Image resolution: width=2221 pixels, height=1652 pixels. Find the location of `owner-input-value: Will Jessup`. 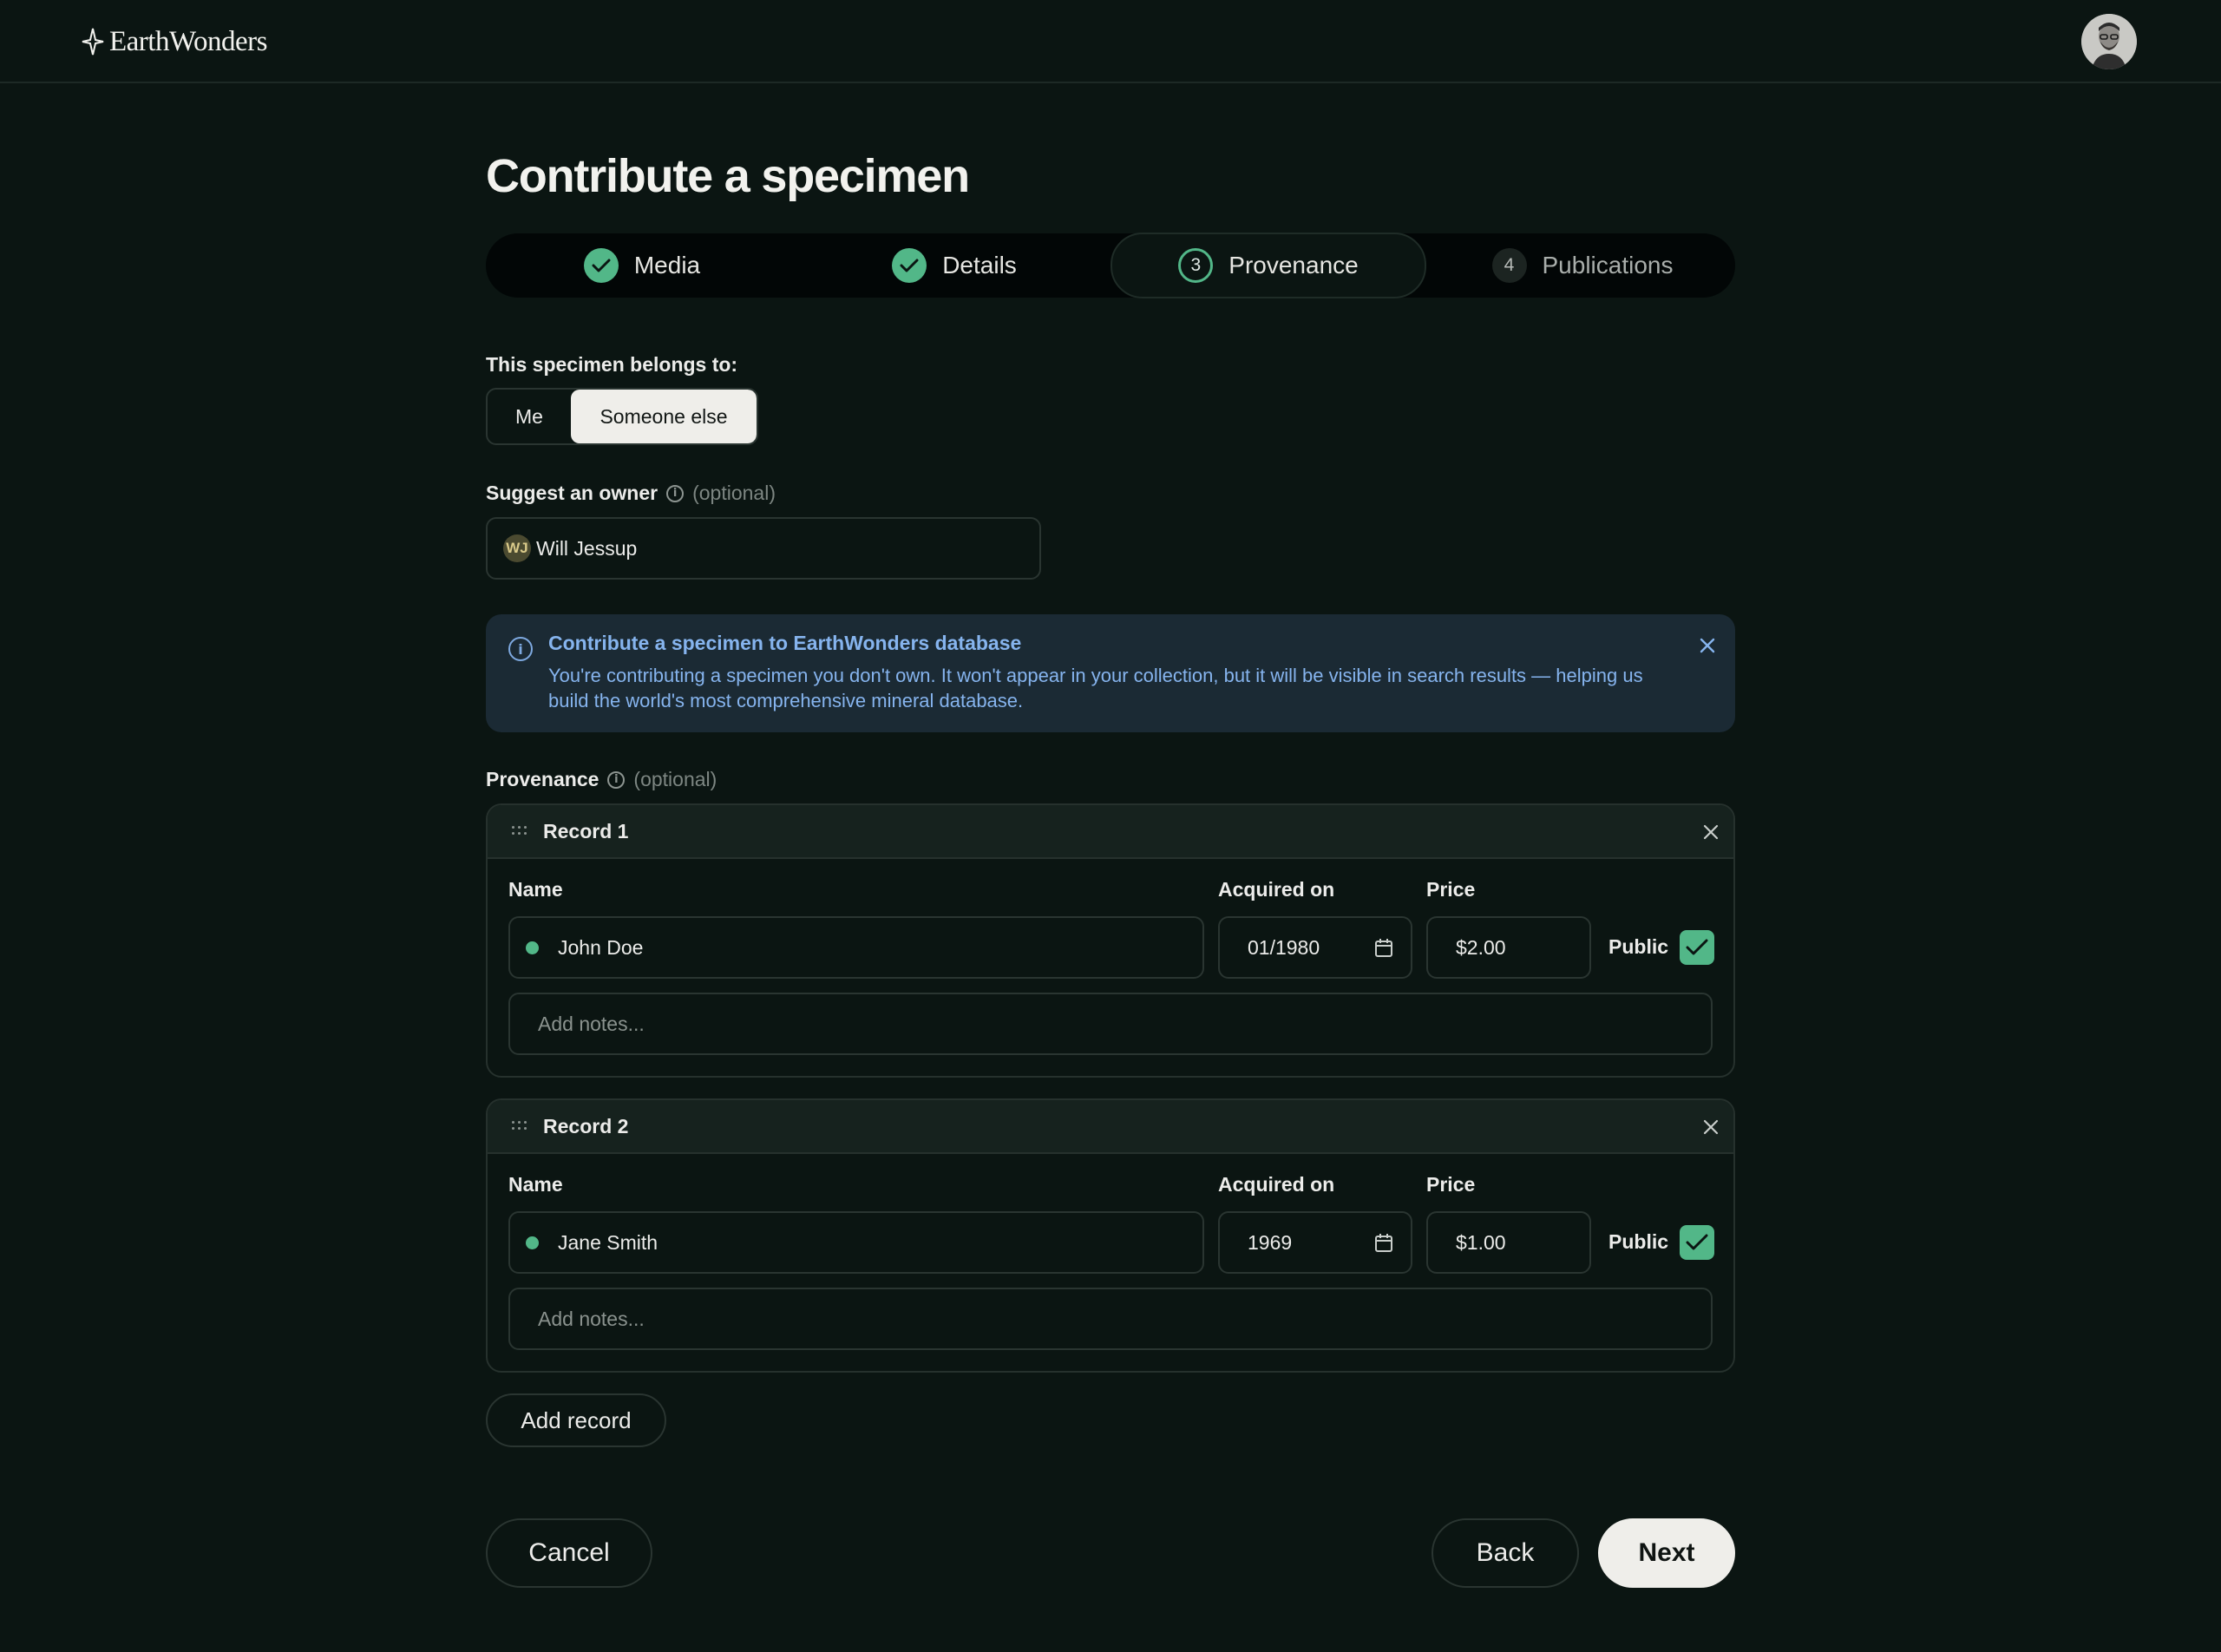

owner-input-value: Will Jessup is located at coordinates (587, 548).